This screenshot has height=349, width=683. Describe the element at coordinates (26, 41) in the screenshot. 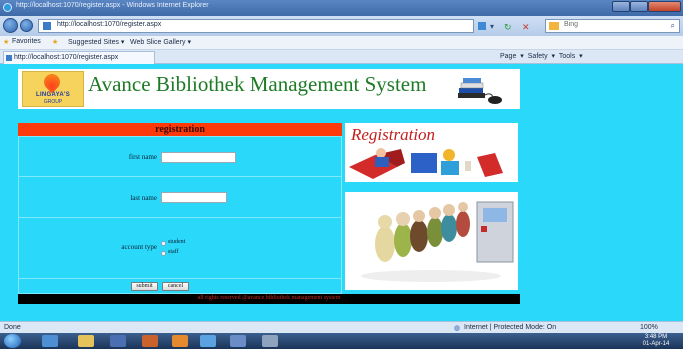

I see `favorites-button: Favorites` at that location.